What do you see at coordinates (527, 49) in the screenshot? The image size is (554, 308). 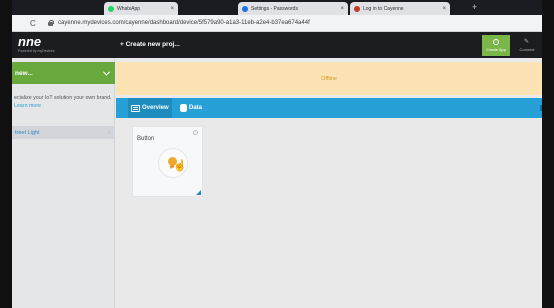 I see `connect-label: Connect` at bounding box center [527, 49].